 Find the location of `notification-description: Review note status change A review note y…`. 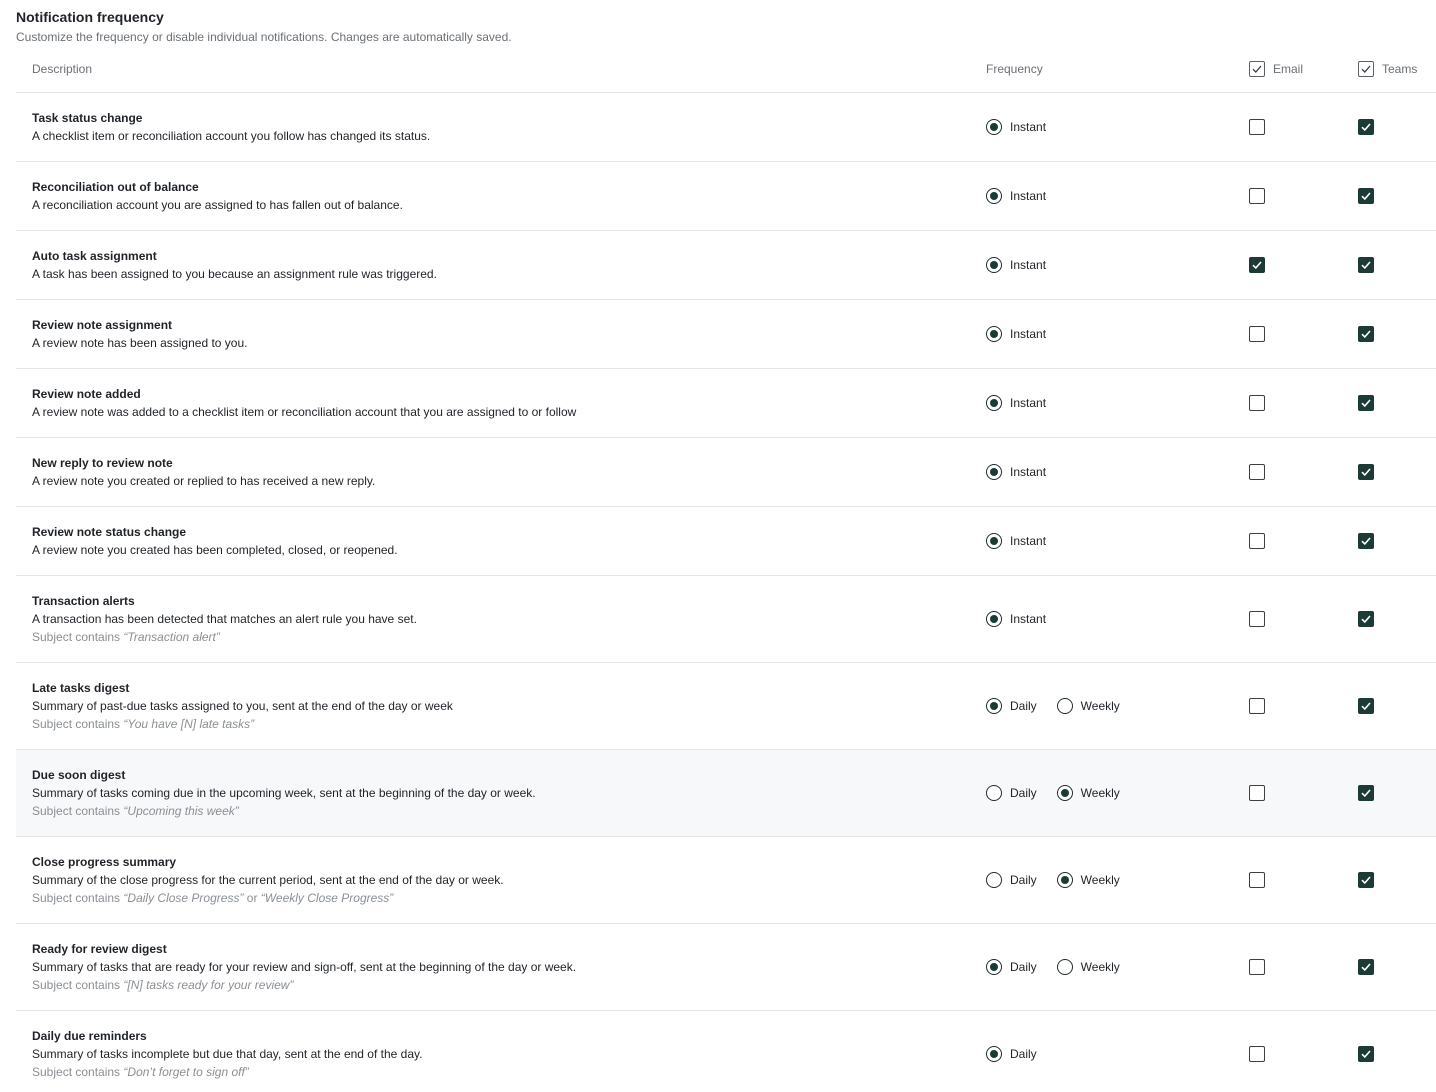

notification-description: Review note status change A review note y… is located at coordinates (215, 541).